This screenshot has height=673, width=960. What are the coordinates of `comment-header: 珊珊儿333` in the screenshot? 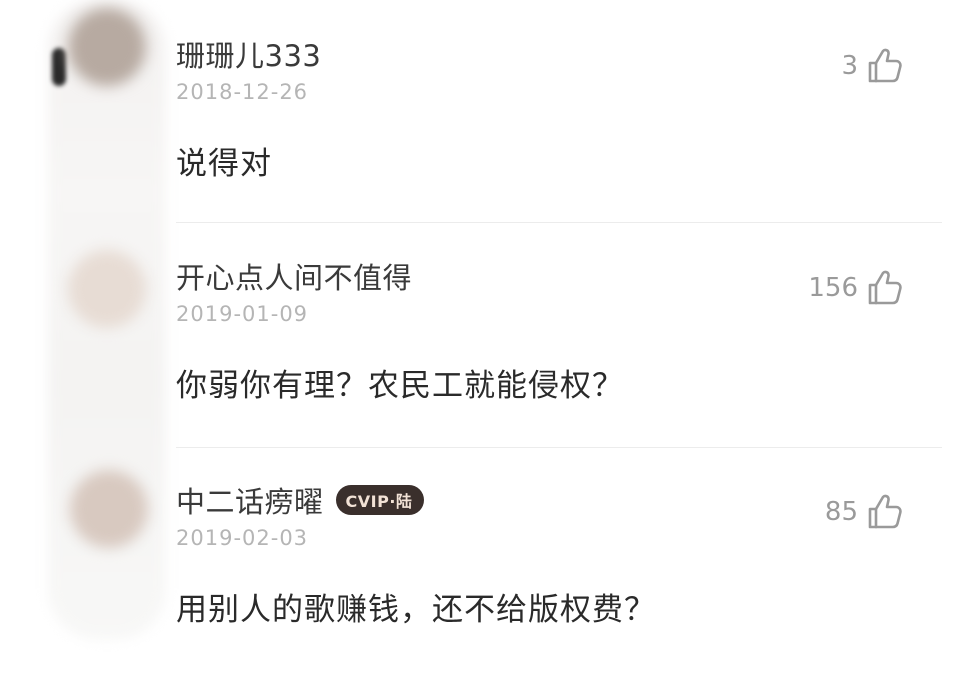 It's located at (248, 54).